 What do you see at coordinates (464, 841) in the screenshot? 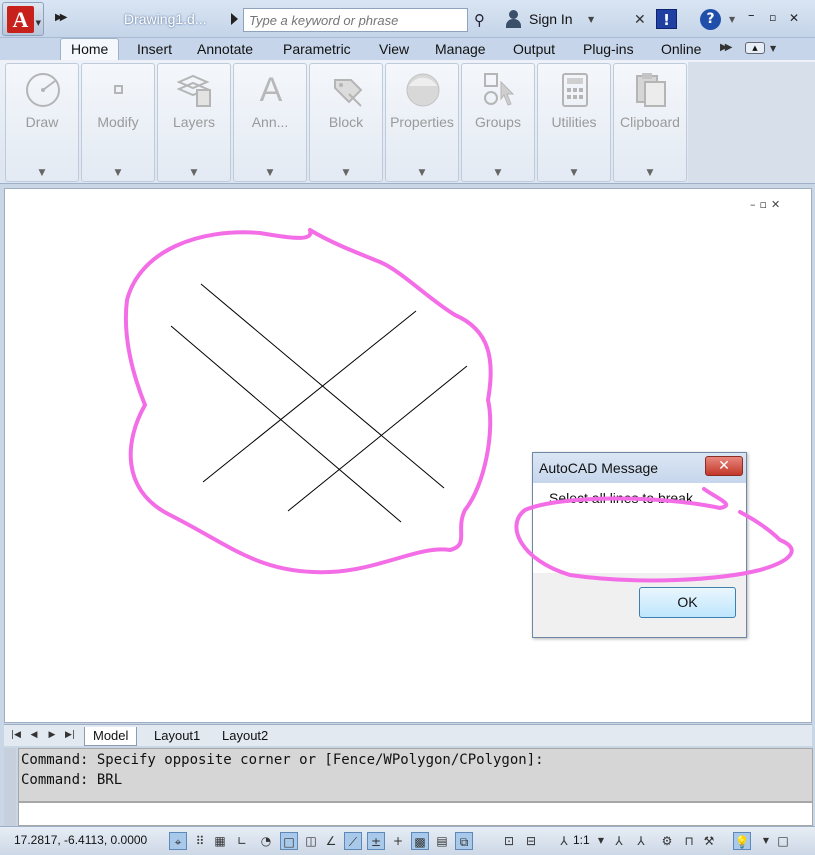
I see `selection-cycling-icon: ⧉` at bounding box center [464, 841].